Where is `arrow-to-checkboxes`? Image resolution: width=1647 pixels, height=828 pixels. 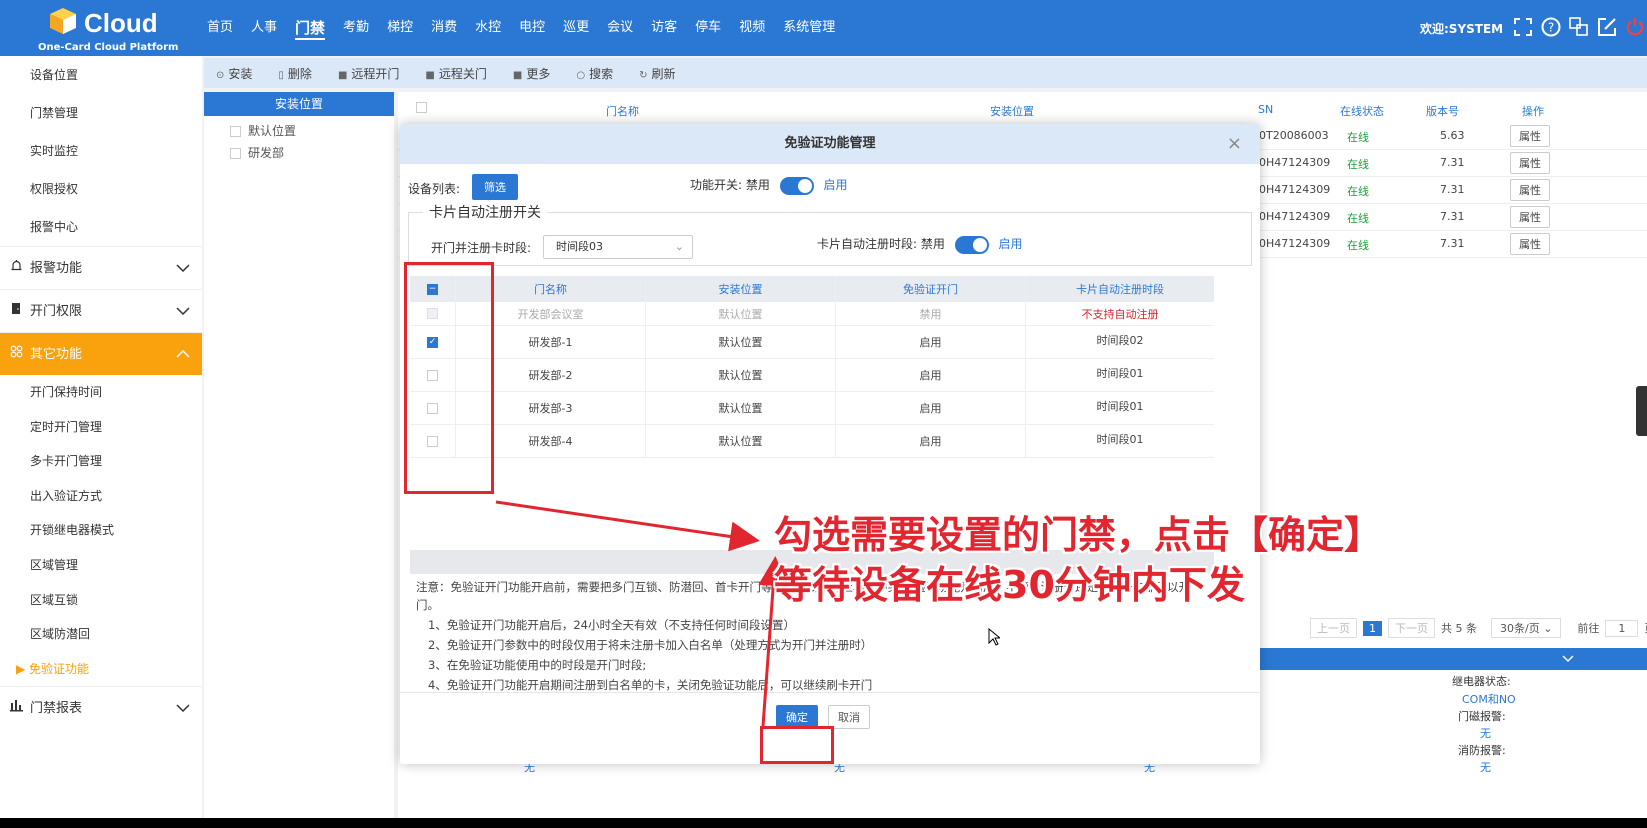
arrow-to-checkboxes is located at coordinates (627, 526).